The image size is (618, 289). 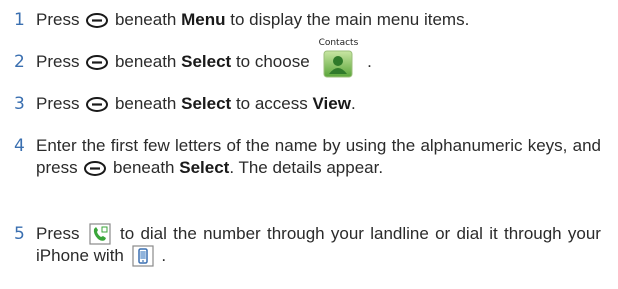 I want to click on view-label: View, so click(x=331, y=103).